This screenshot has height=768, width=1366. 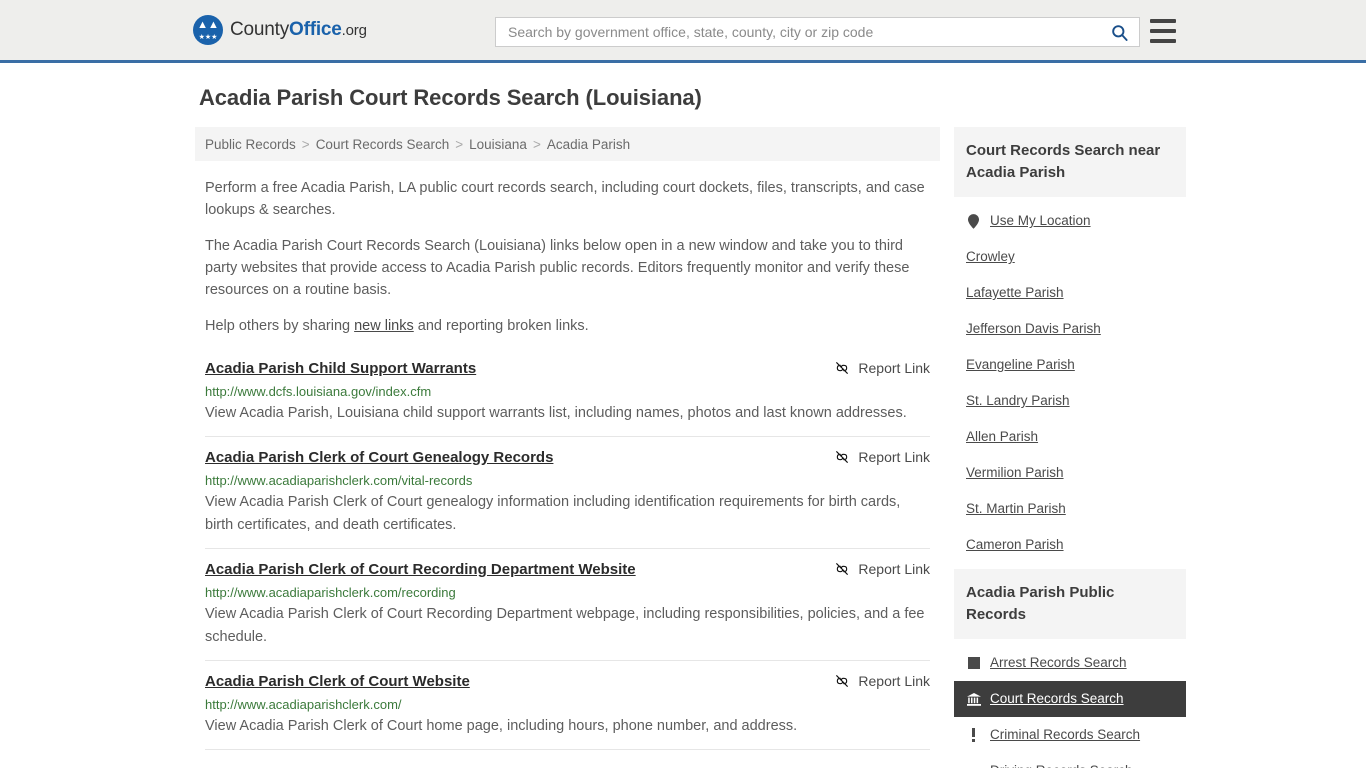 I want to click on search-icon, so click(x=1119, y=32).